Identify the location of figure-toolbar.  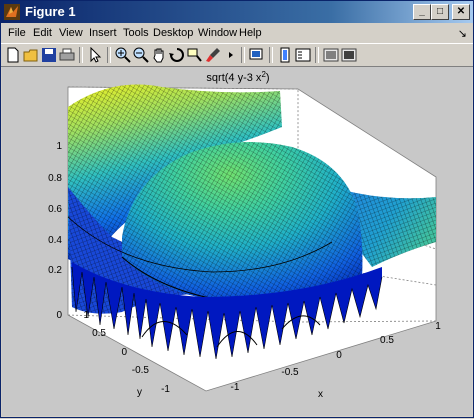
(237, 55).